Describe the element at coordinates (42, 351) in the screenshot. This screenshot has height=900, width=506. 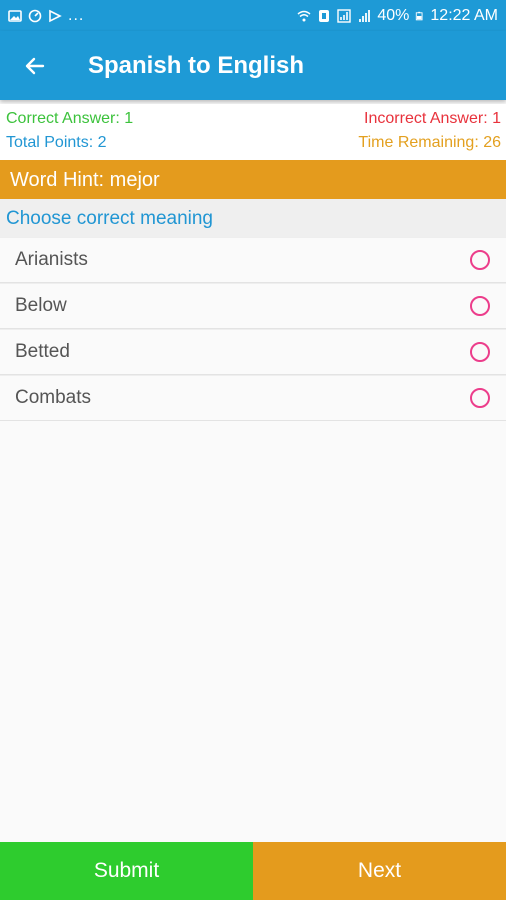
I see `answer-option-label: Betted` at that location.